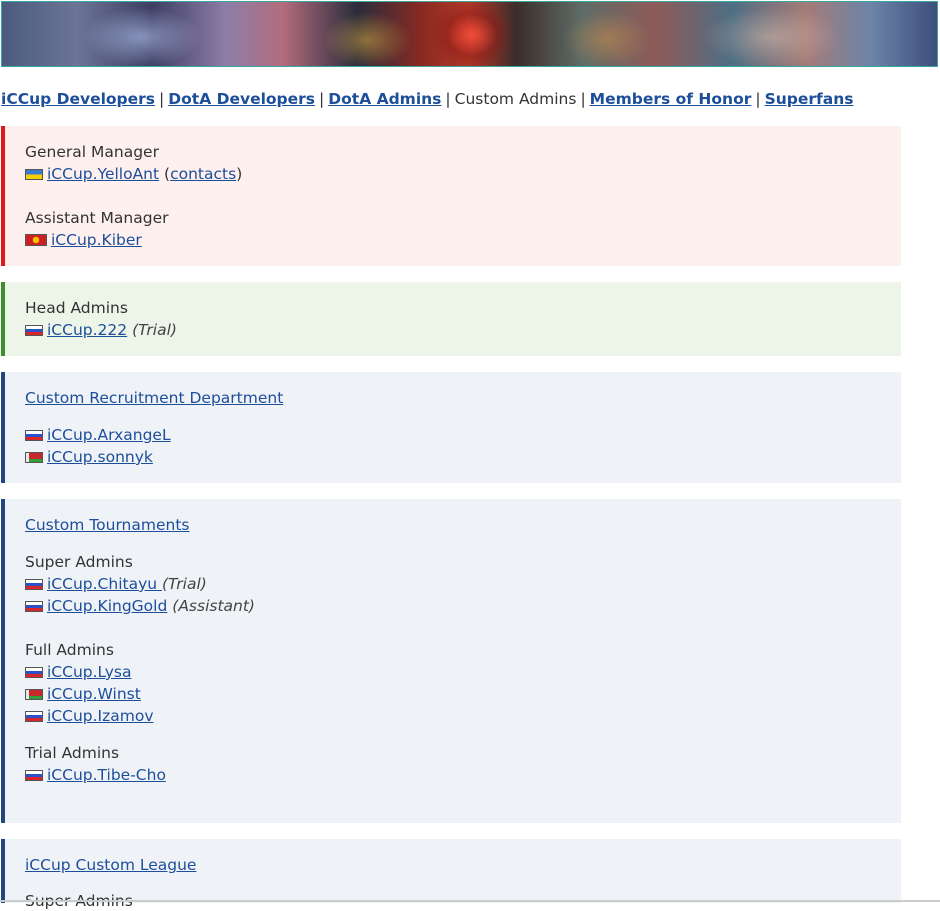 This screenshot has height=911, width=940. Describe the element at coordinates (69, 650) in the screenshot. I see `full-admins-heading: Full Admins` at that location.